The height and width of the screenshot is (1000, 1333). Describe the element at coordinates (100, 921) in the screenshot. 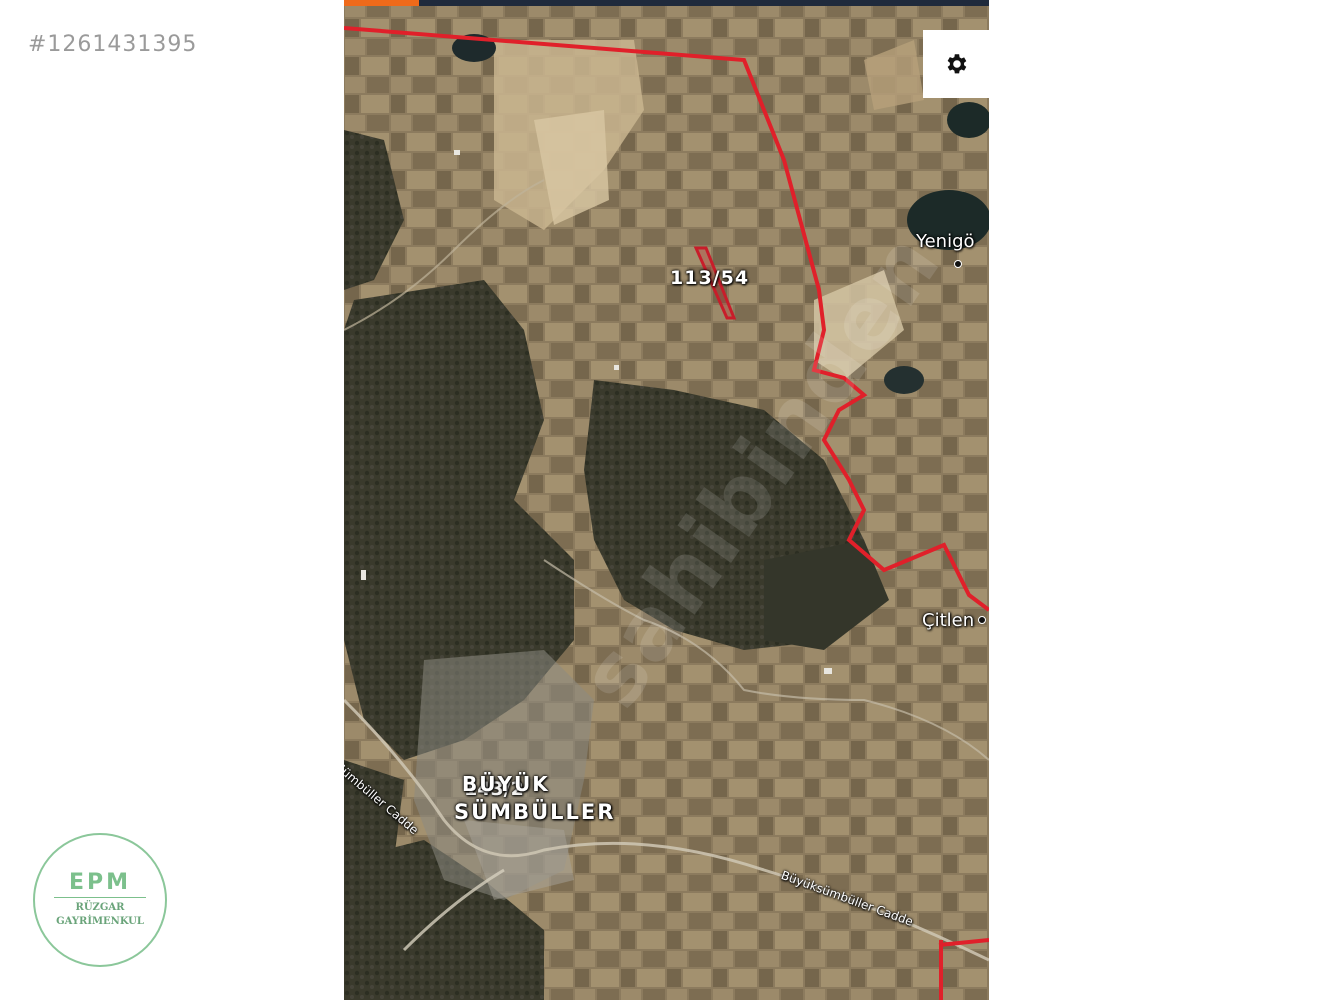

I see `logo-line2: GAYRİMENKUL` at that location.